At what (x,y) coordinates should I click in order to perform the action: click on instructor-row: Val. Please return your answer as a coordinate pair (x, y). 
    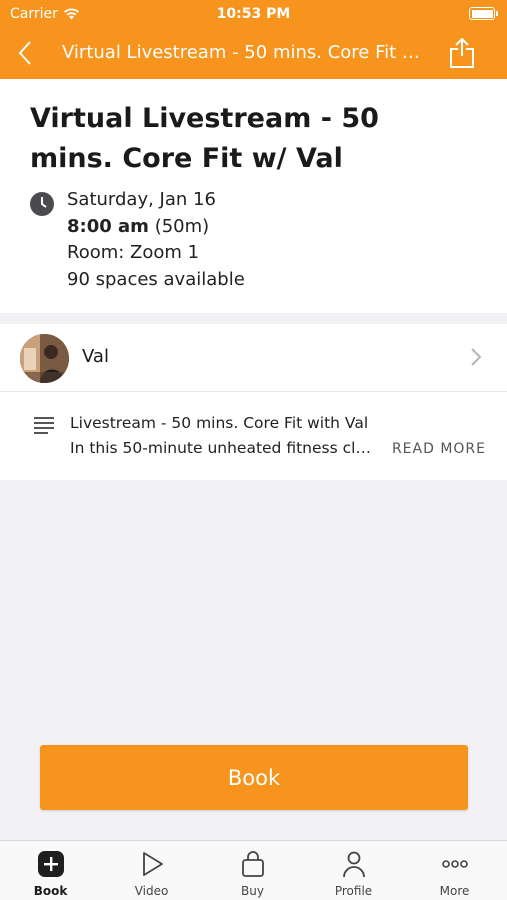
    Looking at the image, I should click on (253, 358).